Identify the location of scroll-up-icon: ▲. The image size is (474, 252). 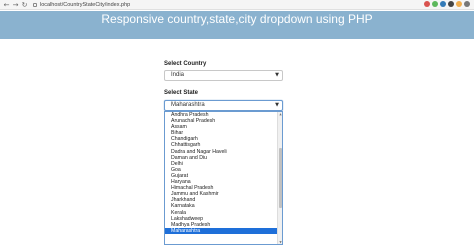
(280, 114).